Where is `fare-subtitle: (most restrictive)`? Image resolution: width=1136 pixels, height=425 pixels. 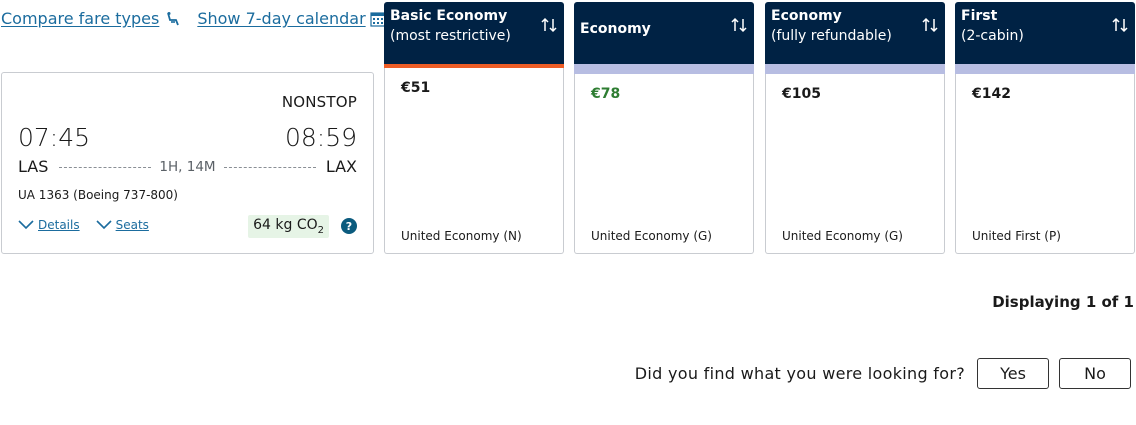
fare-subtitle: (most restrictive) is located at coordinates (450, 36).